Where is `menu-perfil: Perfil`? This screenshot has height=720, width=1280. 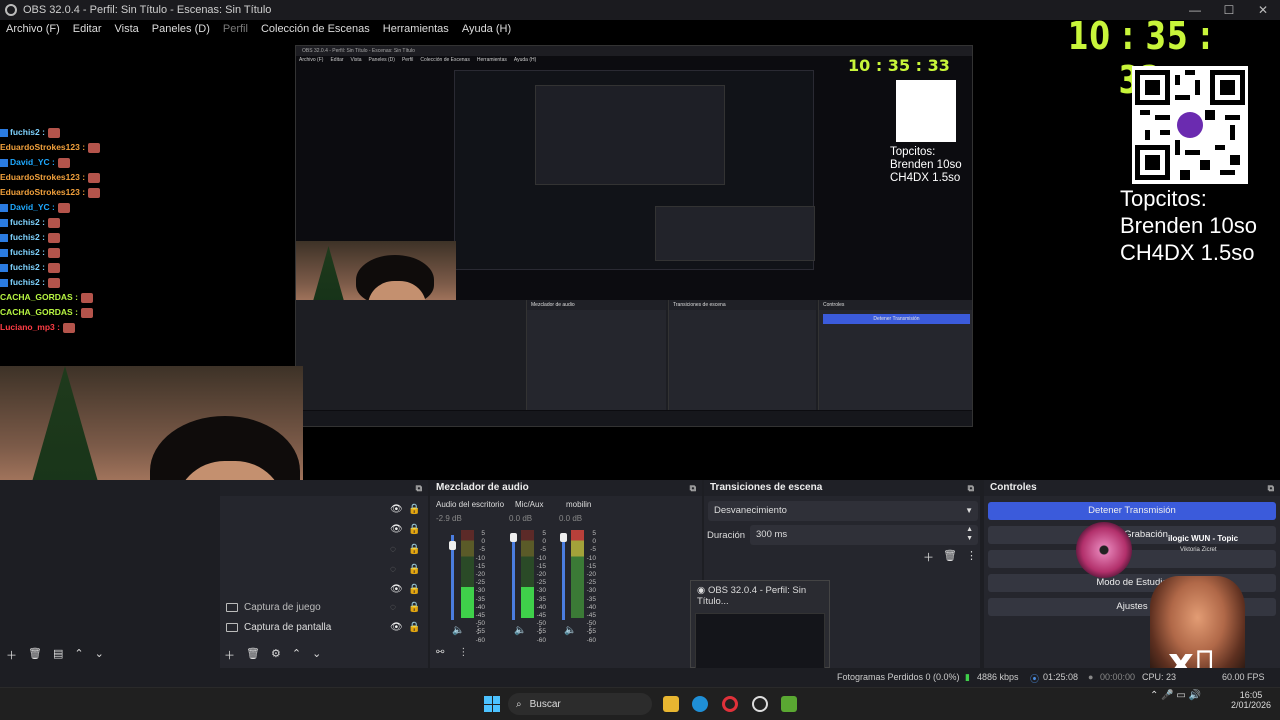 menu-perfil: Perfil is located at coordinates (235, 29).